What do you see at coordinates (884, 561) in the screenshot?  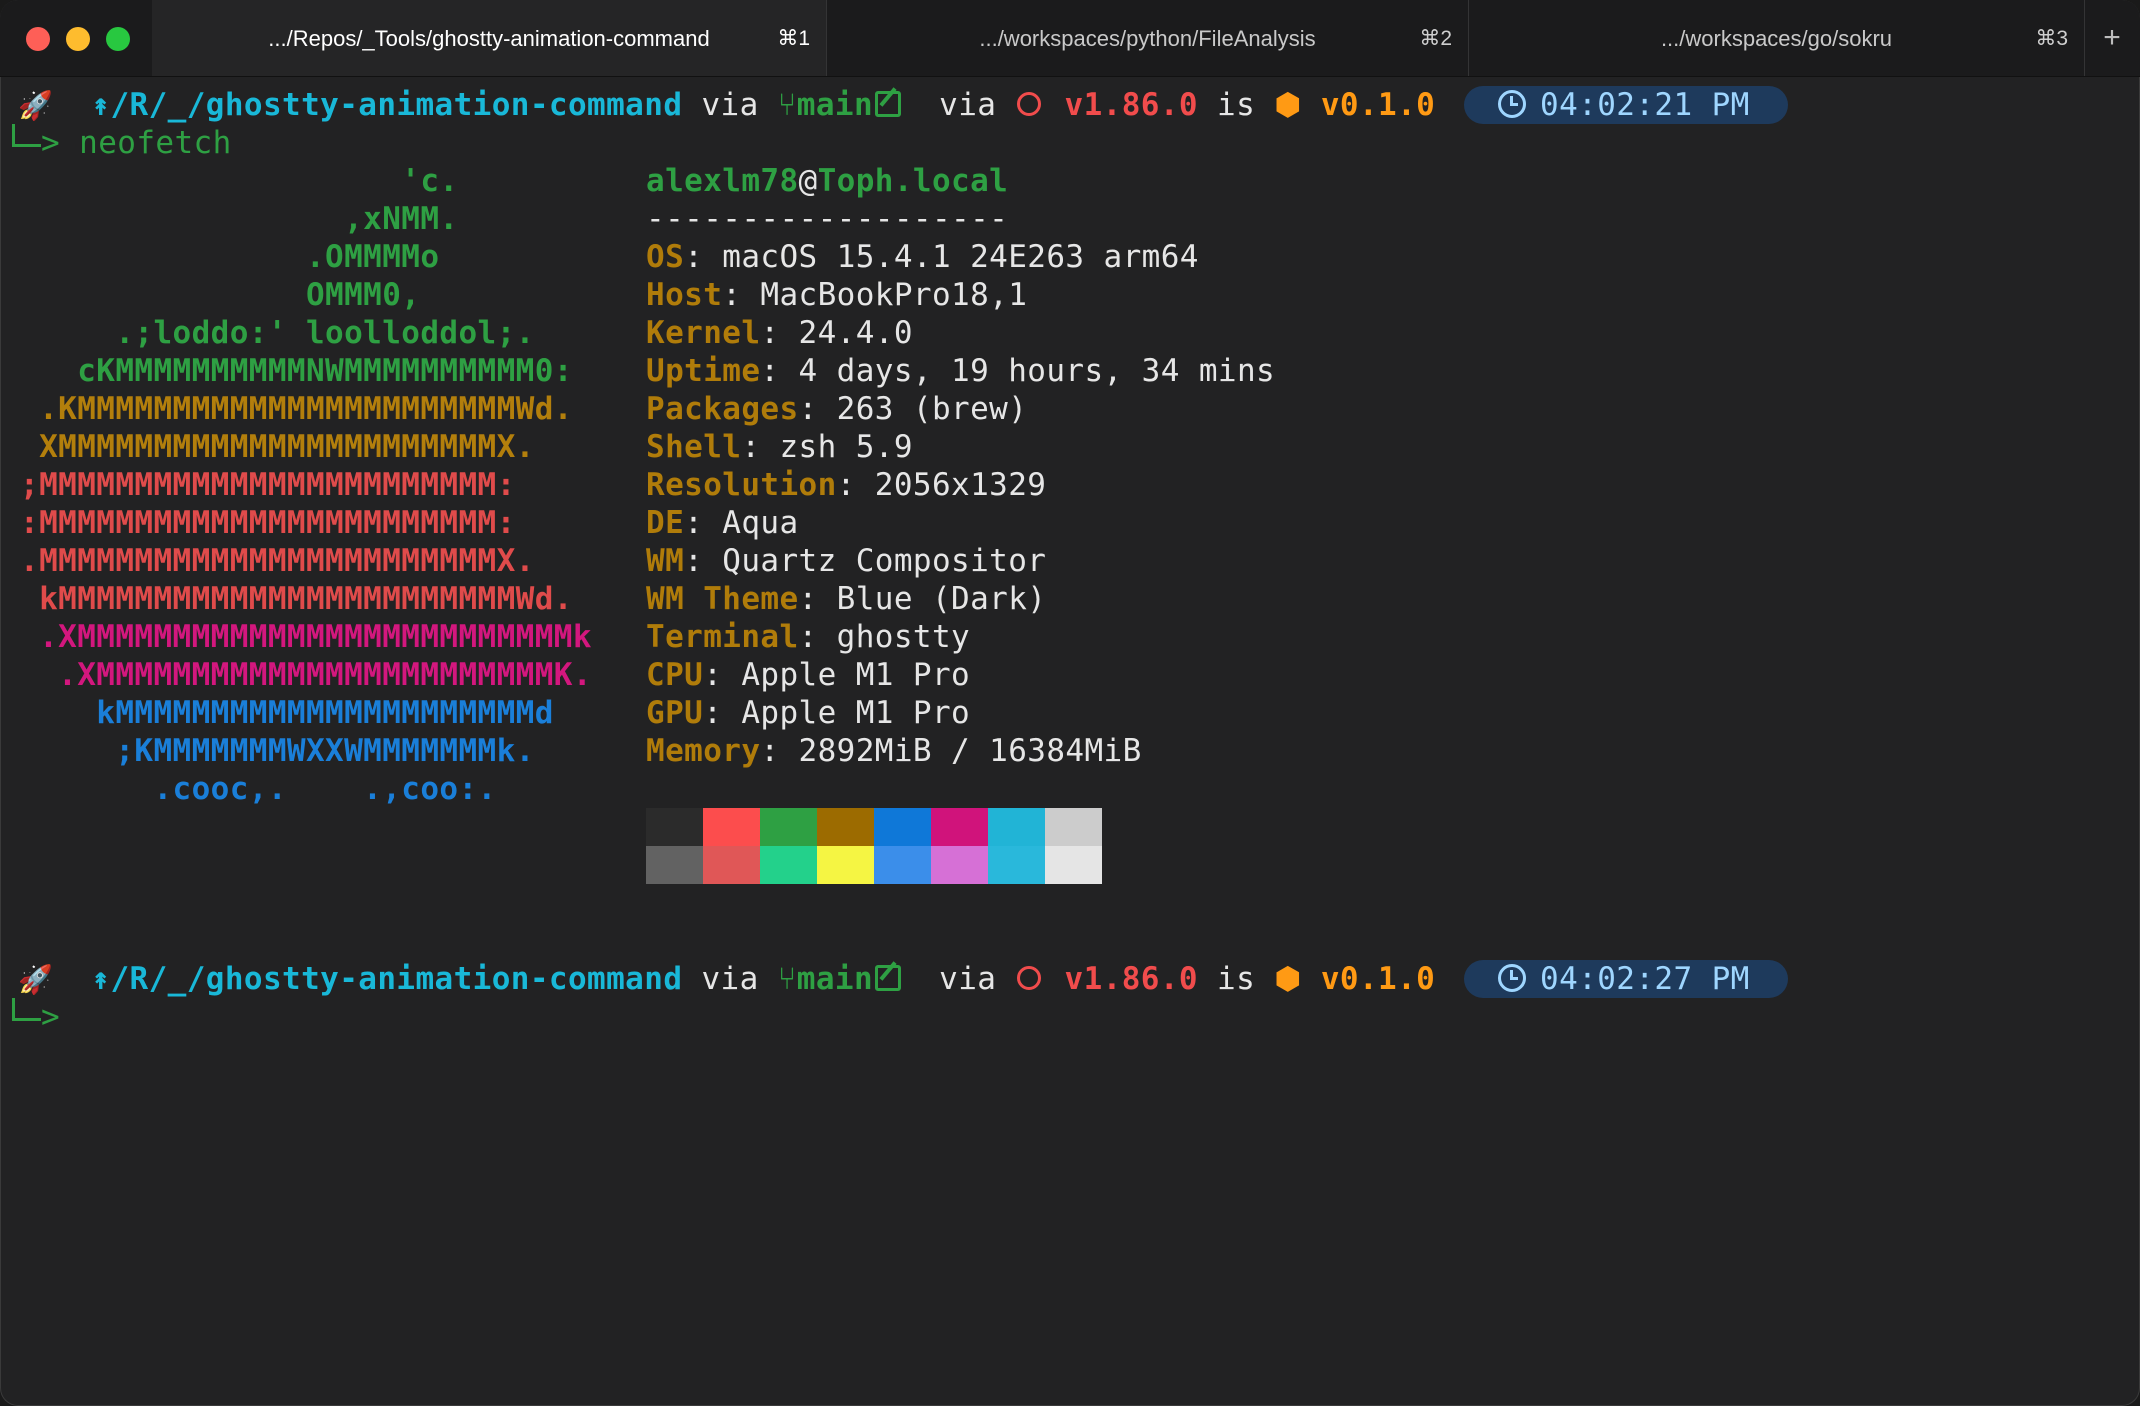 I see `info-value: Quartz Compositor` at bounding box center [884, 561].